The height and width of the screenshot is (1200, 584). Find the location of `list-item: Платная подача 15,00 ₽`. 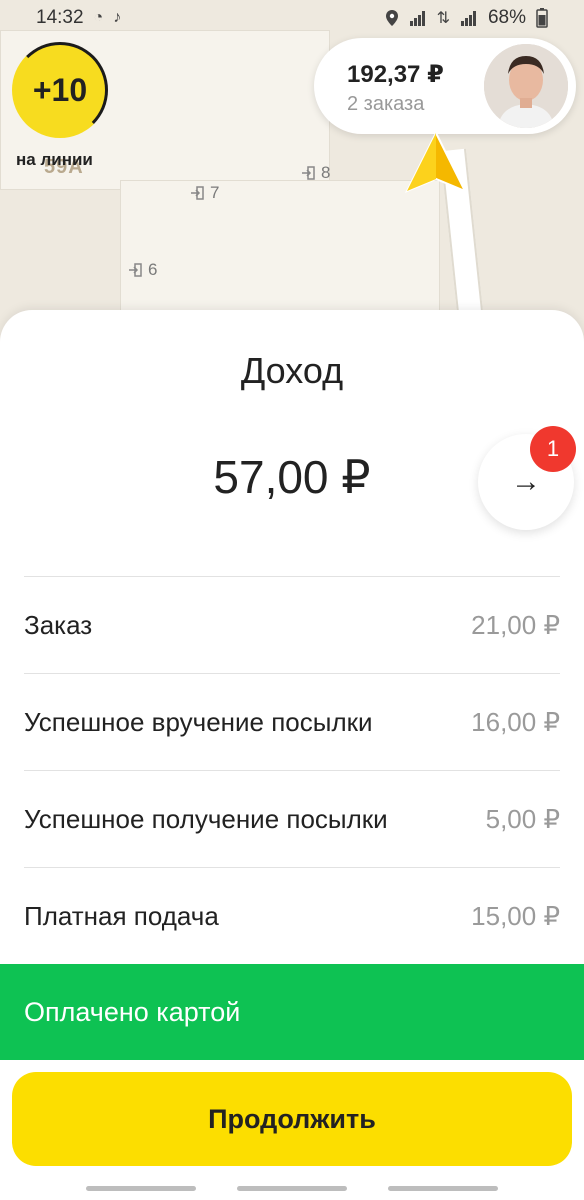

list-item: Платная подача 15,00 ₽ is located at coordinates (292, 915).